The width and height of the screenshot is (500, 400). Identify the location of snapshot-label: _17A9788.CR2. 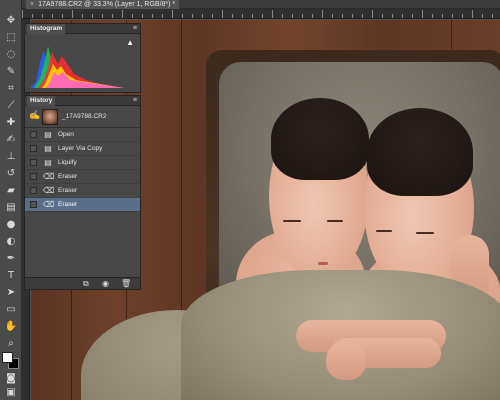
(84, 116).